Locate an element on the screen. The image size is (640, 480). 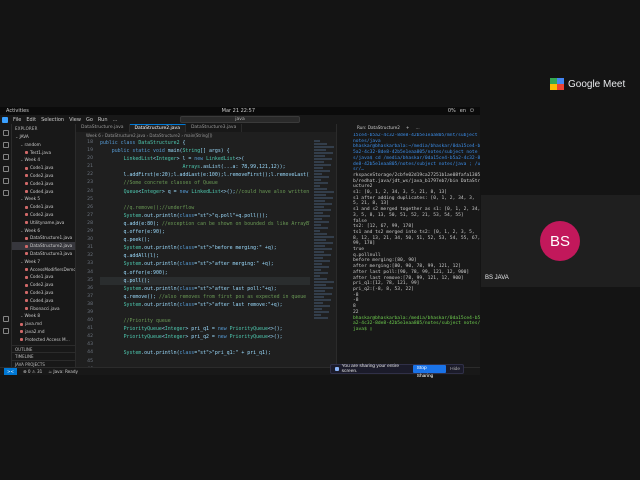
code-line: q.poll(); is located at coordinates (205, 280).